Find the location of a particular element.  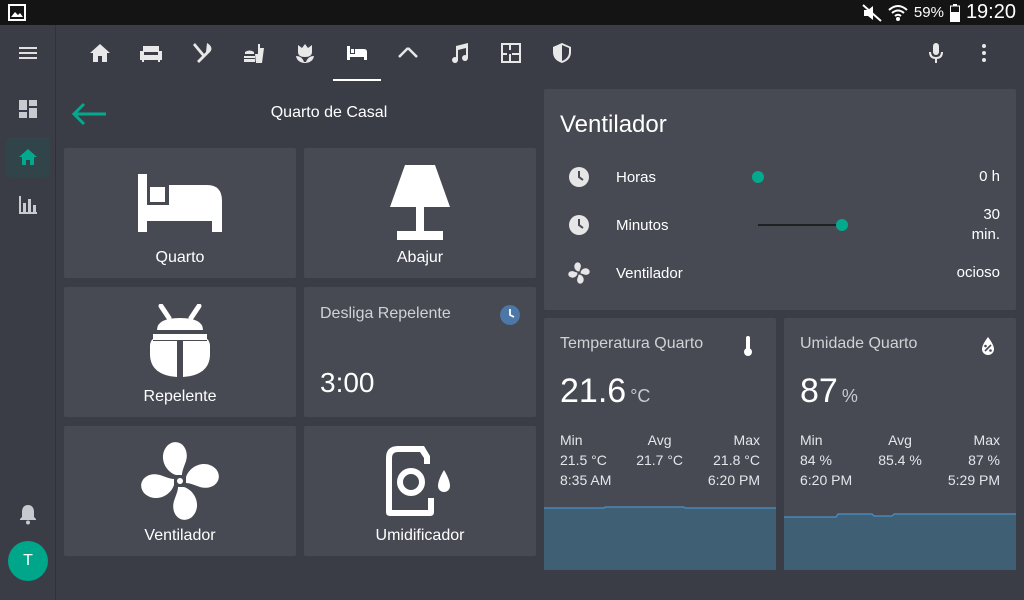

hum-min-time: 6:20 PM is located at coordinates (826, 480).